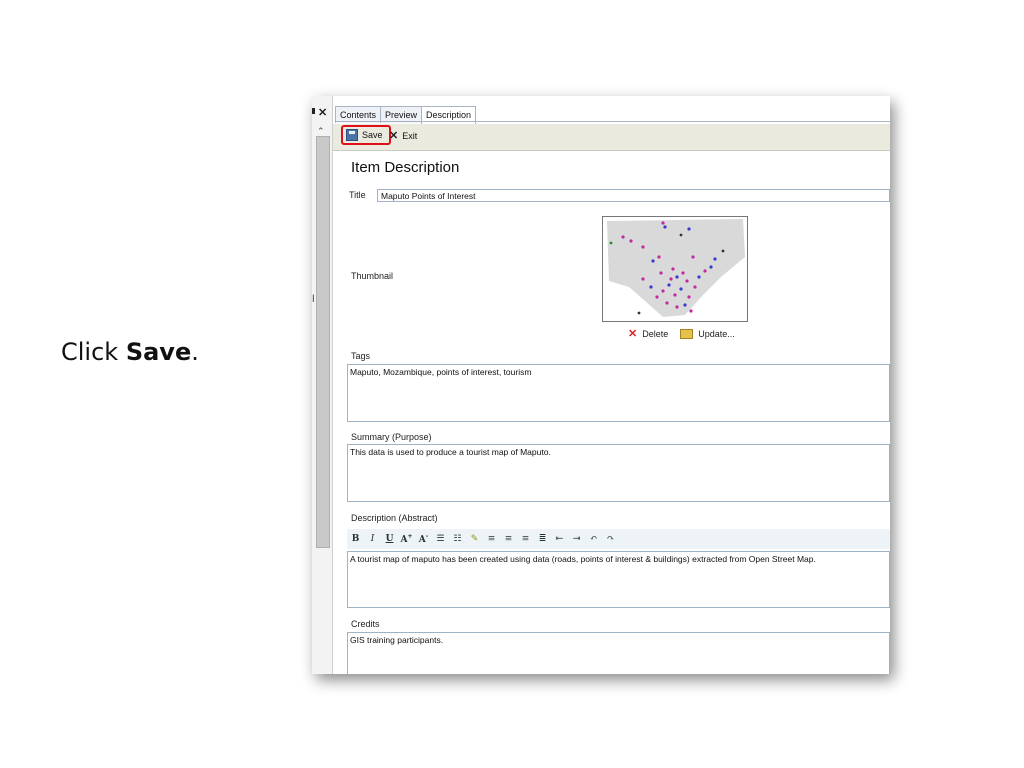  I want to click on left-panel: ✕ ⌃ ǀ, so click(322, 385).